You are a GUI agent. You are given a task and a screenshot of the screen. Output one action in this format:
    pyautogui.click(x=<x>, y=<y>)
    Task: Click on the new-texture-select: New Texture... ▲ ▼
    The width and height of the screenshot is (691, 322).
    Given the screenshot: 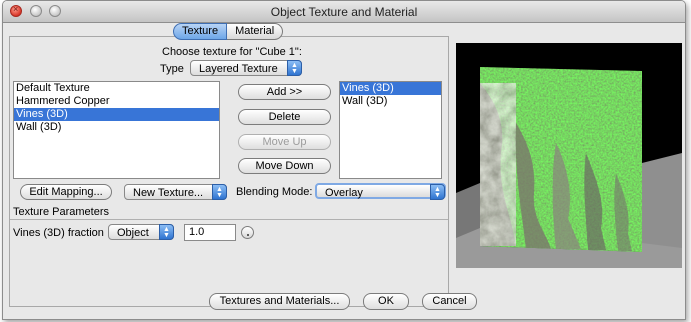 What is the action you would take?
    pyautogui.click(x=175, y=192)
    